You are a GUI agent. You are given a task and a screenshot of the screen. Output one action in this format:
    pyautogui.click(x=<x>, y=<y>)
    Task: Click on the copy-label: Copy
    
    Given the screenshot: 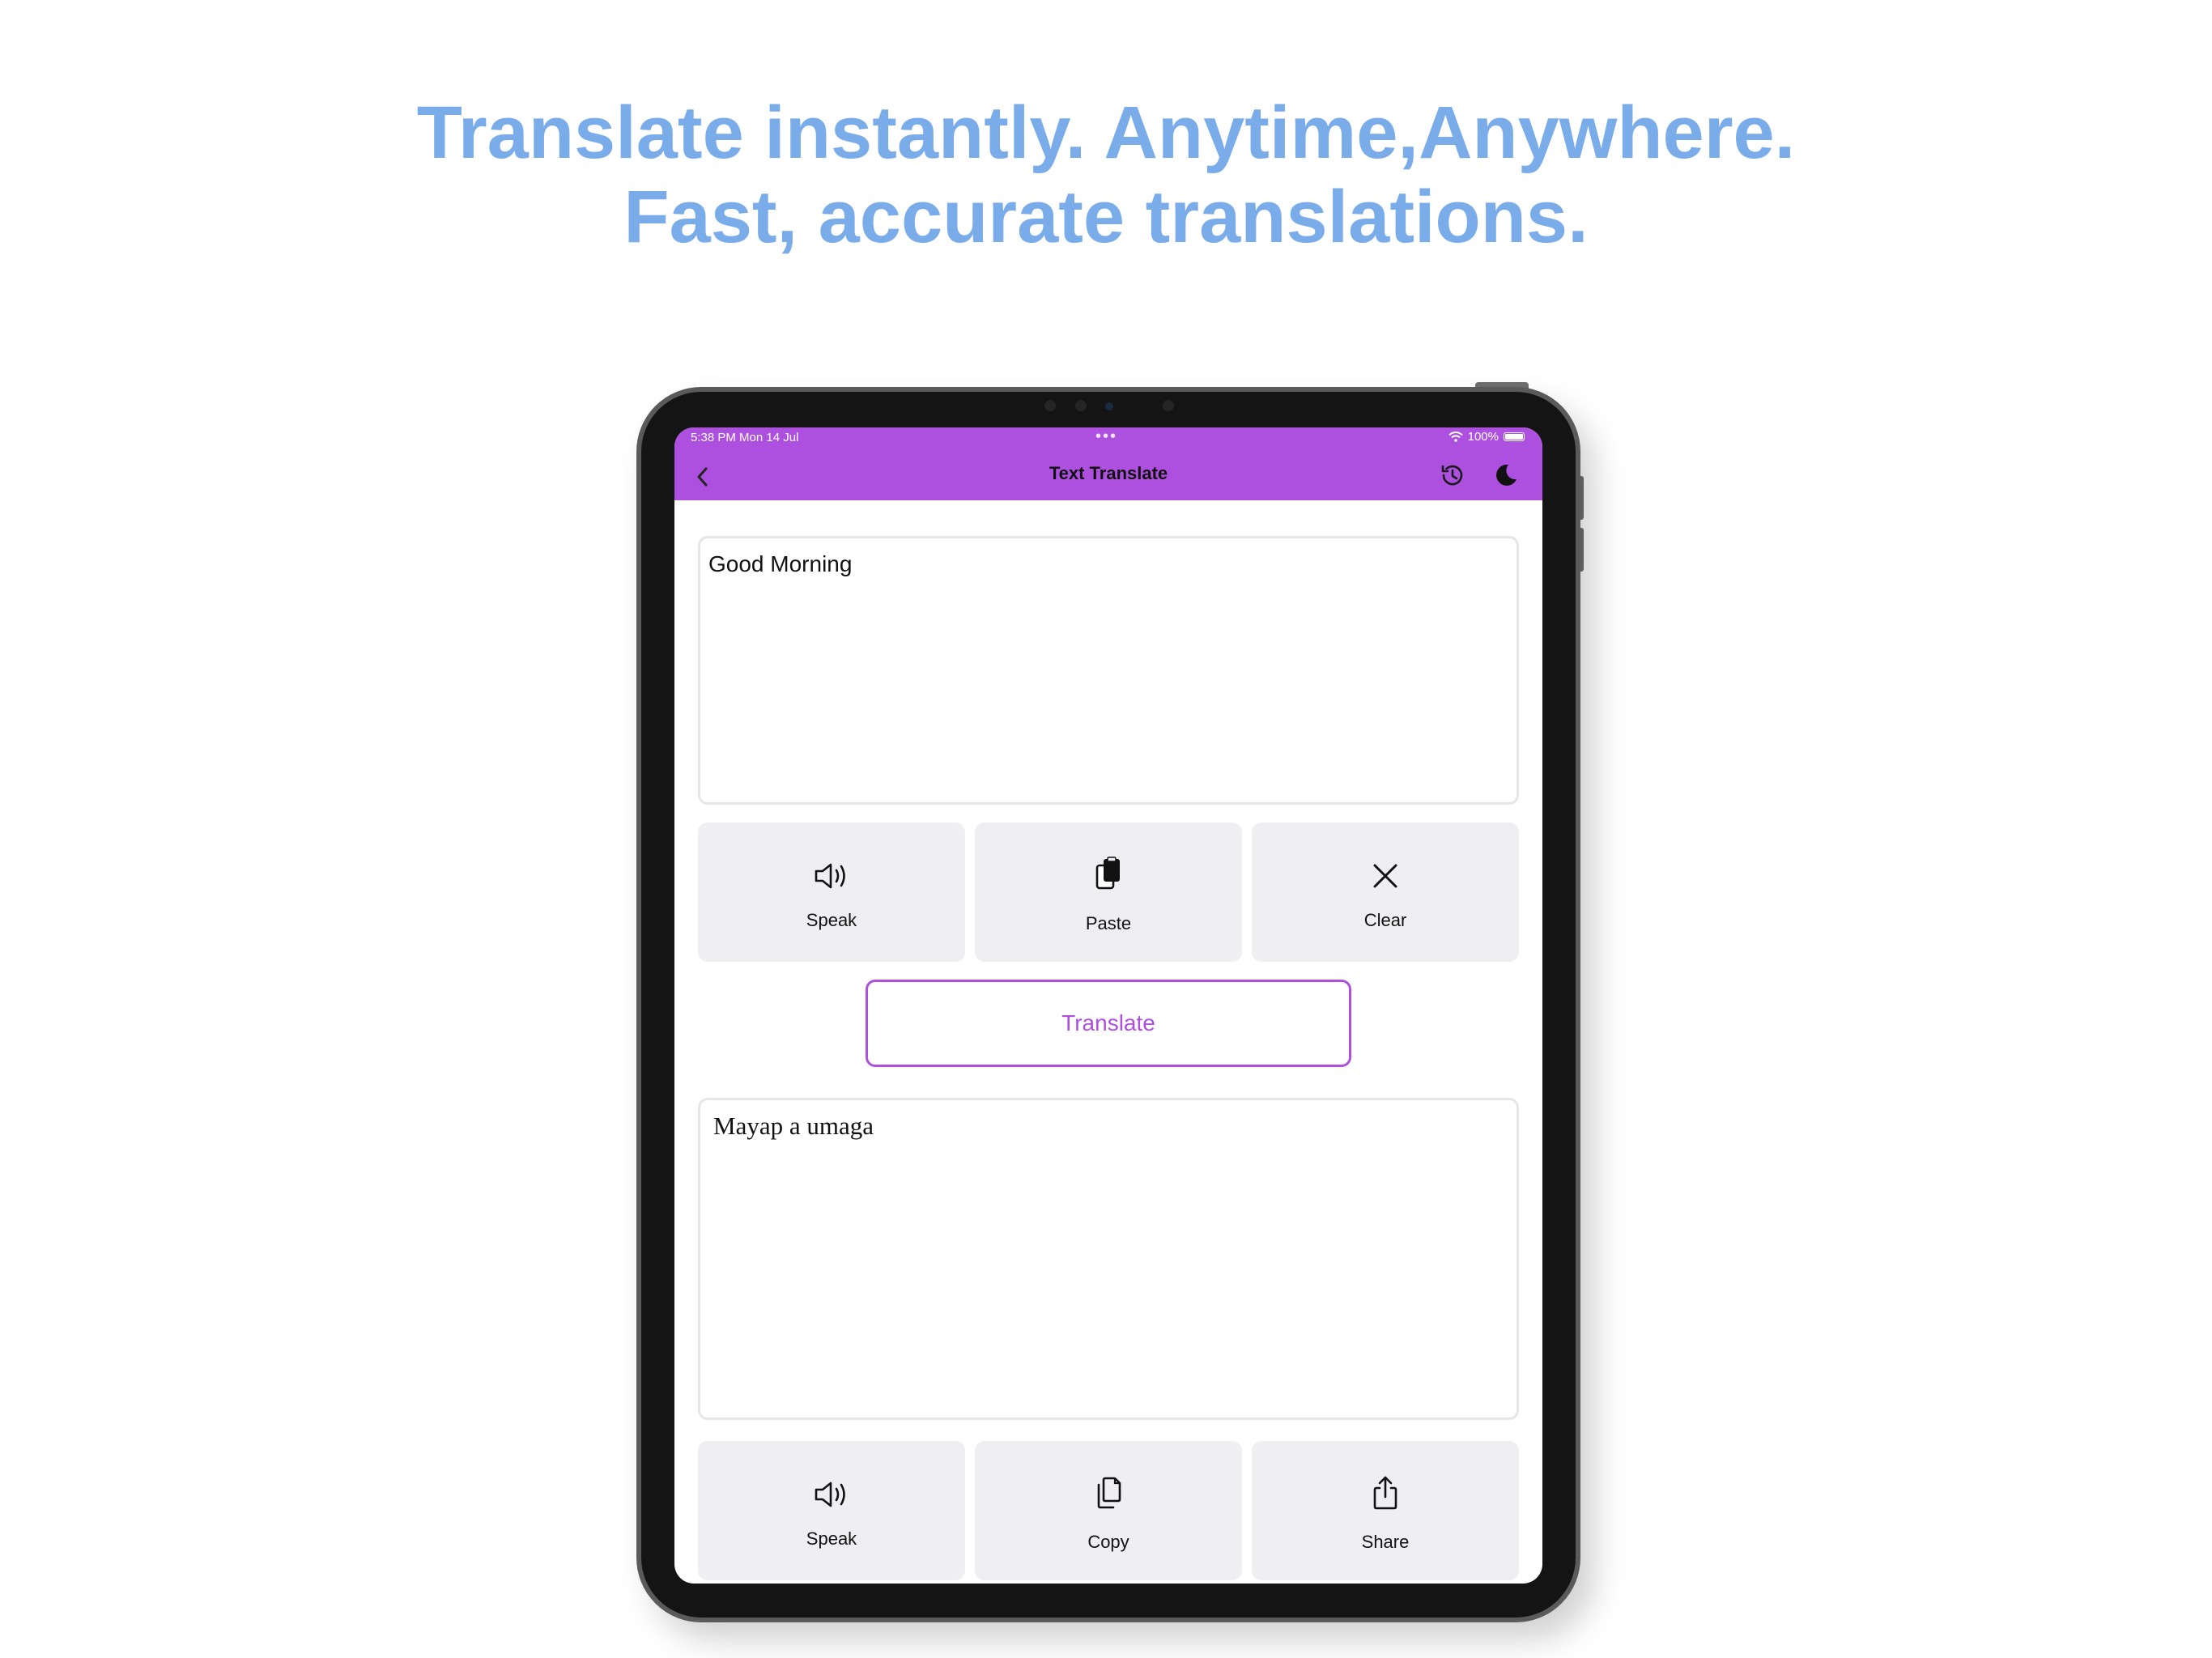 What is the action you would take?
    pyautogui.click(x=1108, y=1542)
    